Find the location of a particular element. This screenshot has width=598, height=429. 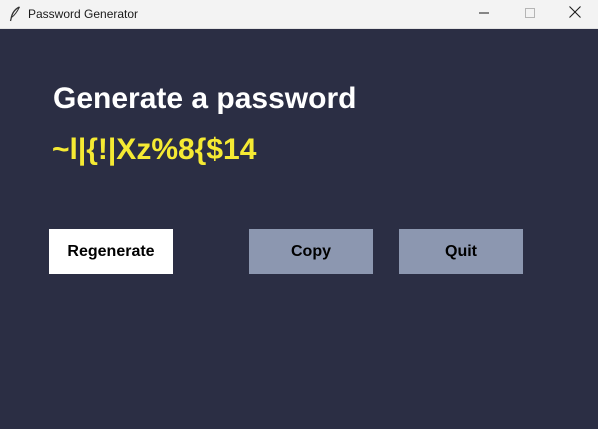

quit-button: Quit is located at coordinates (461, 251).